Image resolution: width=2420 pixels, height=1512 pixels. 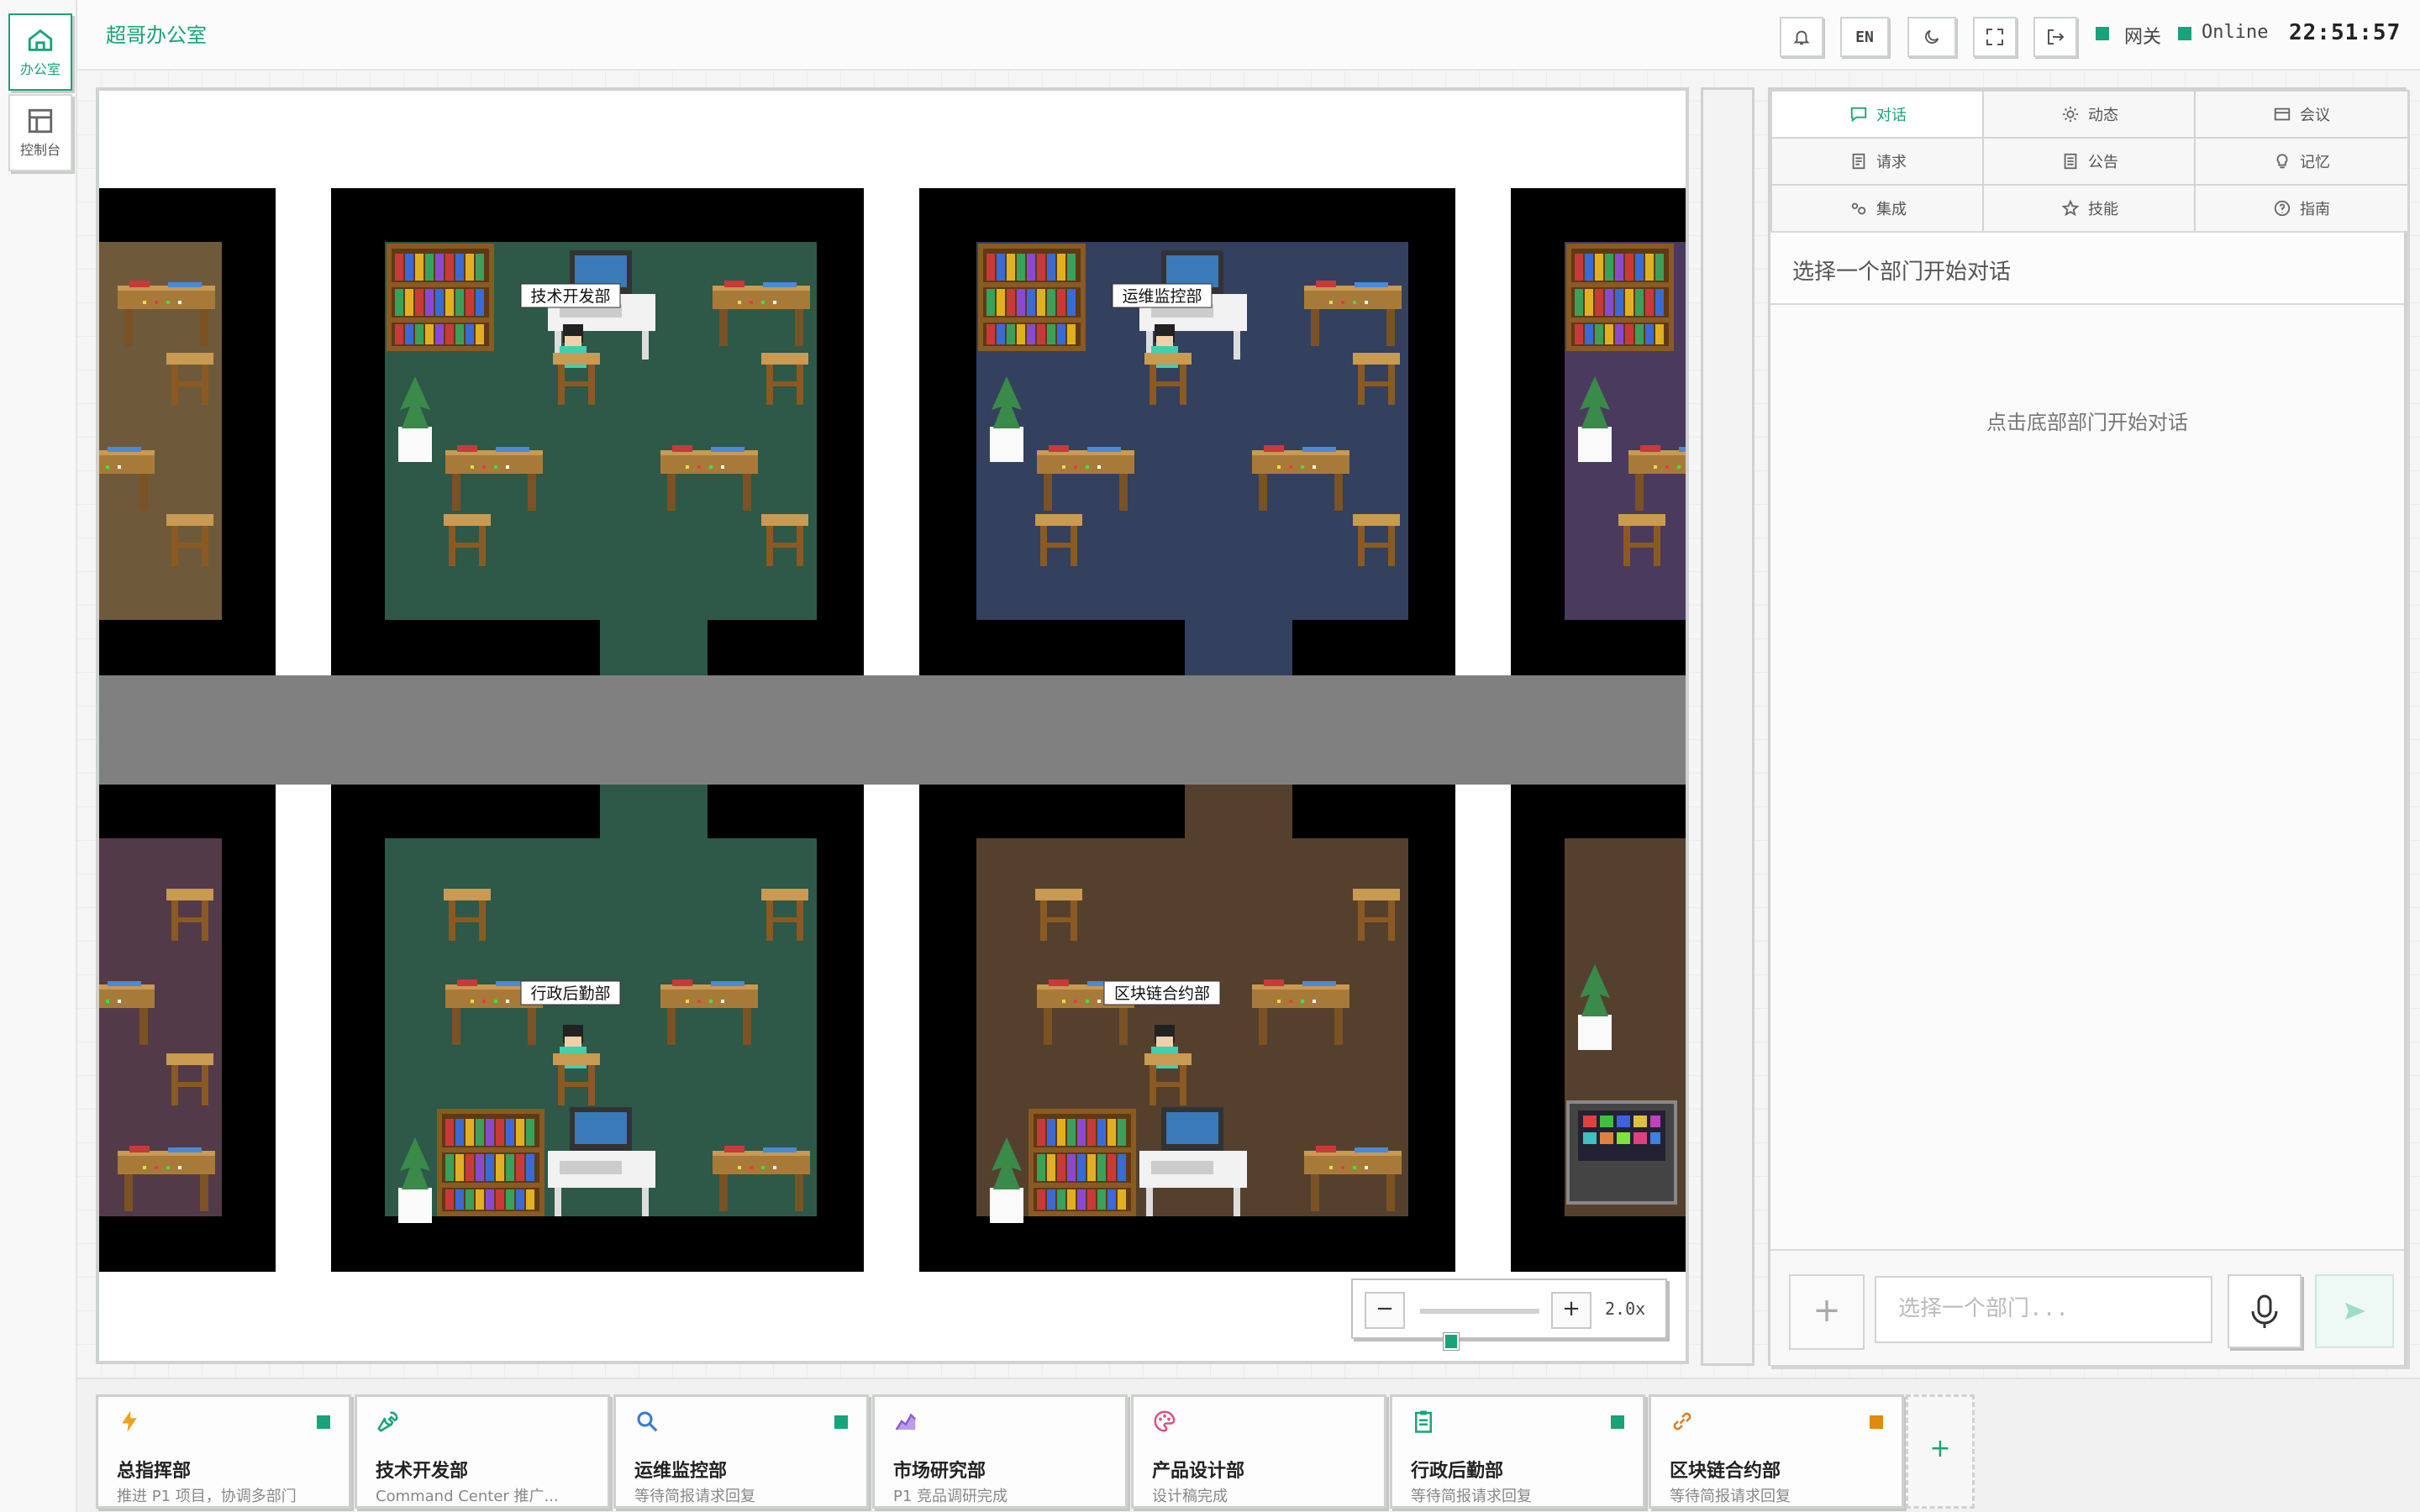 I want to click on clipboard-icon, so click(x=1423, y=1421).